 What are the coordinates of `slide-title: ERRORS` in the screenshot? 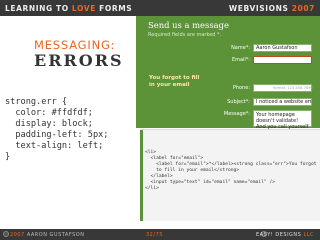 It's located at (79, 60).